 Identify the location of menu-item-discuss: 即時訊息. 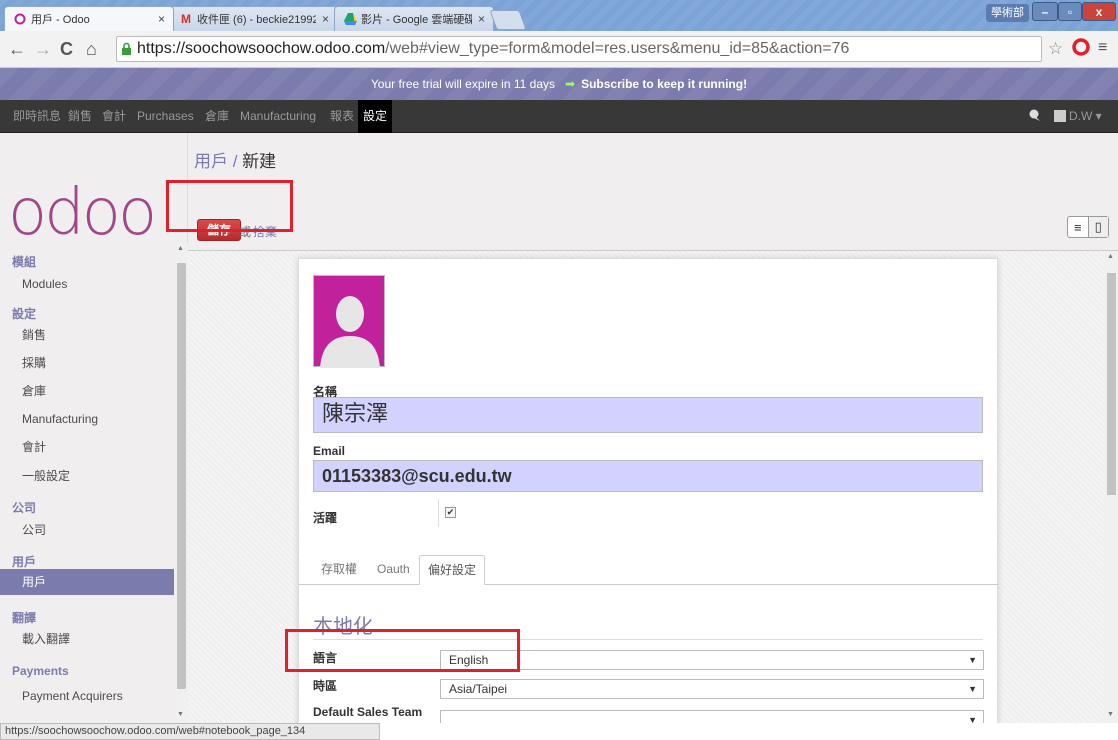
(37, 116).